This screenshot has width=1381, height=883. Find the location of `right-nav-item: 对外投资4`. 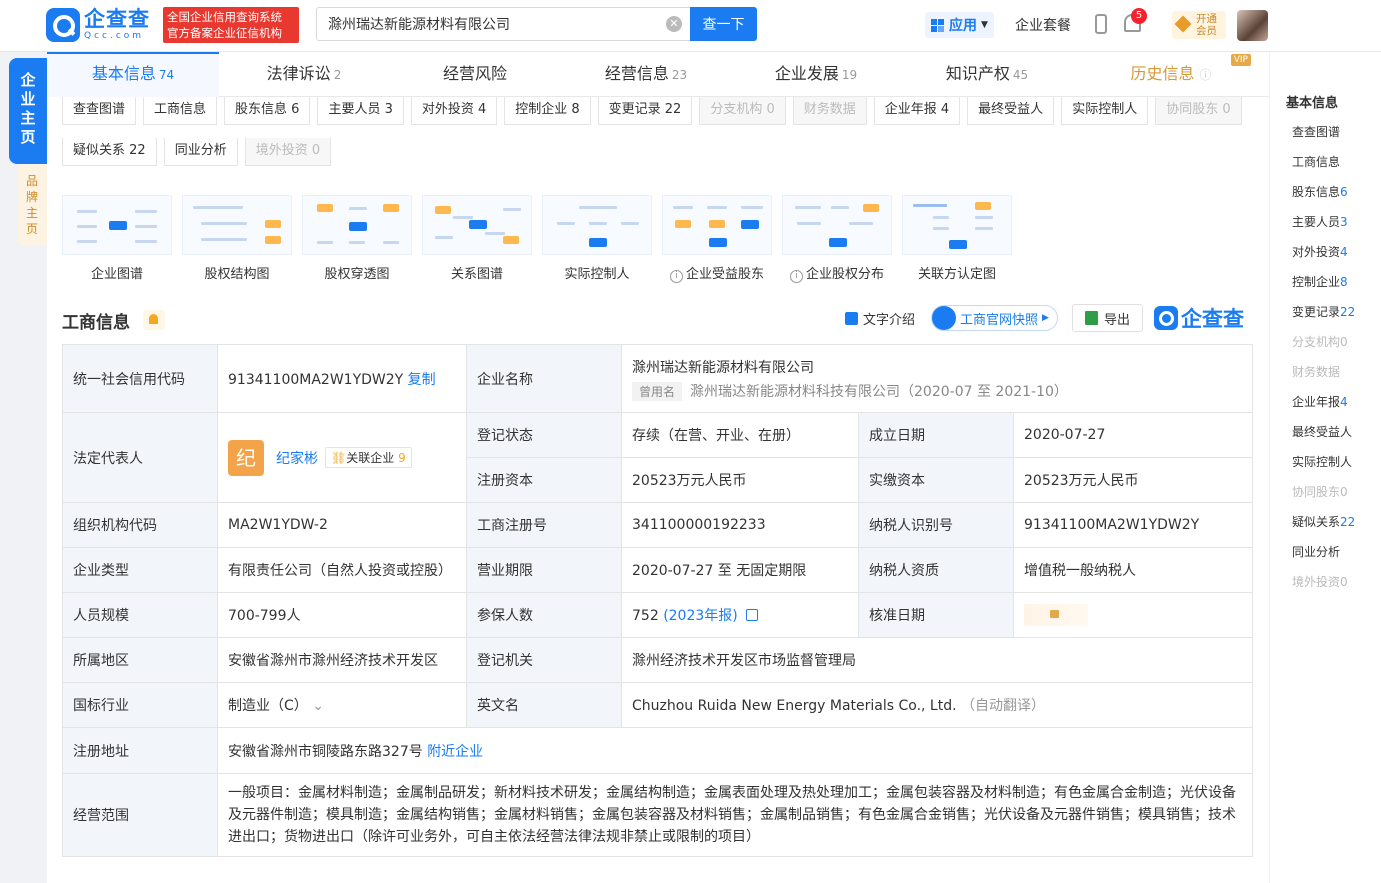

right-nav-item: 对外投资4 is located at coordinates (1320, 251).